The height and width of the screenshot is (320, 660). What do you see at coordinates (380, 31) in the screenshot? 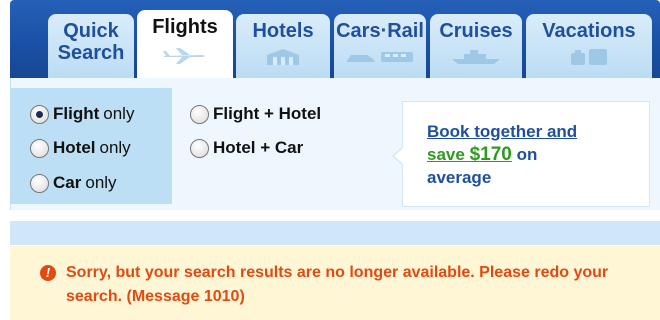
I see `tab-label: Cars·Rail` at bounding box center [380, 31].